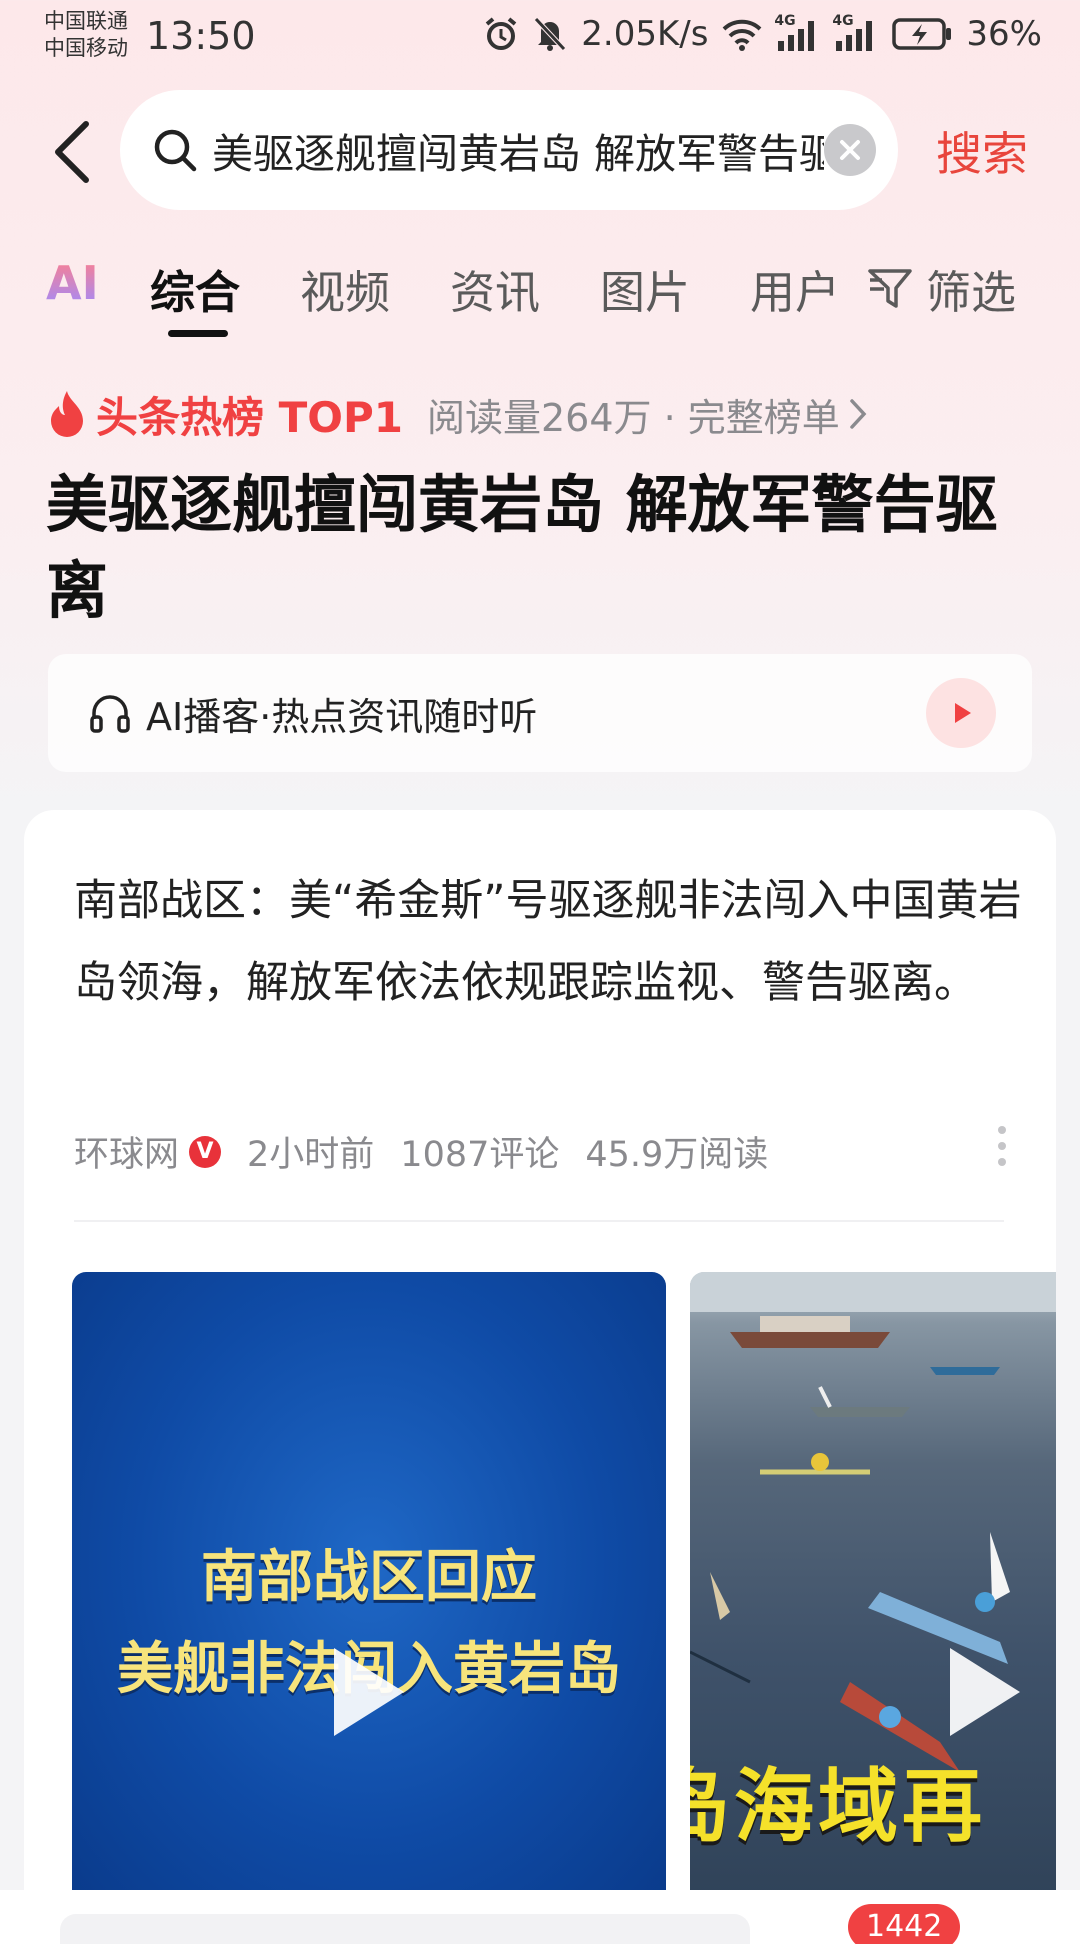 This screenshot has width=1080, height=1944. I want to click on tab-all: 综合, so click(195, 288).